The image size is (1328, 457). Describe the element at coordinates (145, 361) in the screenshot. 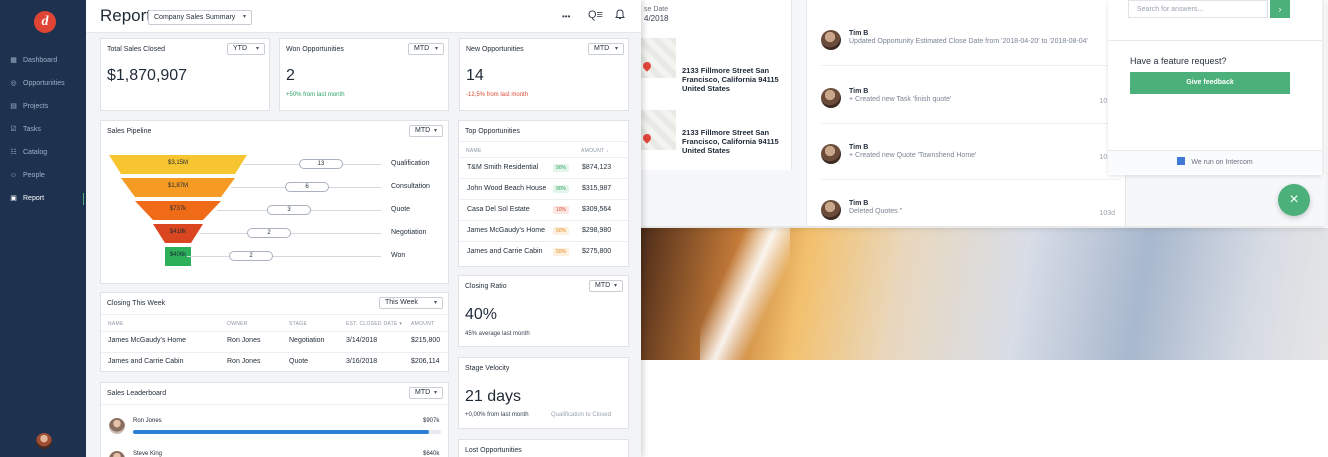

I see `closing-opportunity-name: James and Carrie Cabin` at that location.